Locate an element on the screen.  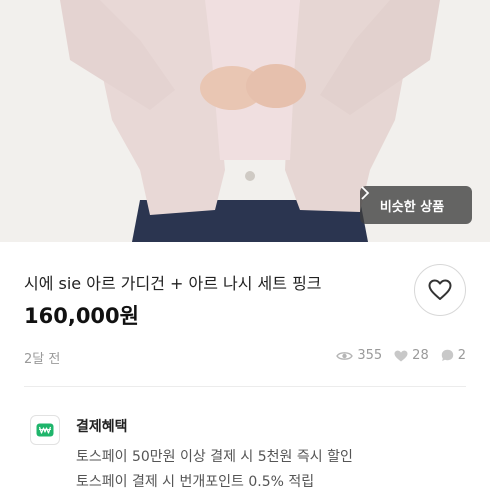
similar-products-label: 비슷한 상품 is located at coordinates (412, 207).